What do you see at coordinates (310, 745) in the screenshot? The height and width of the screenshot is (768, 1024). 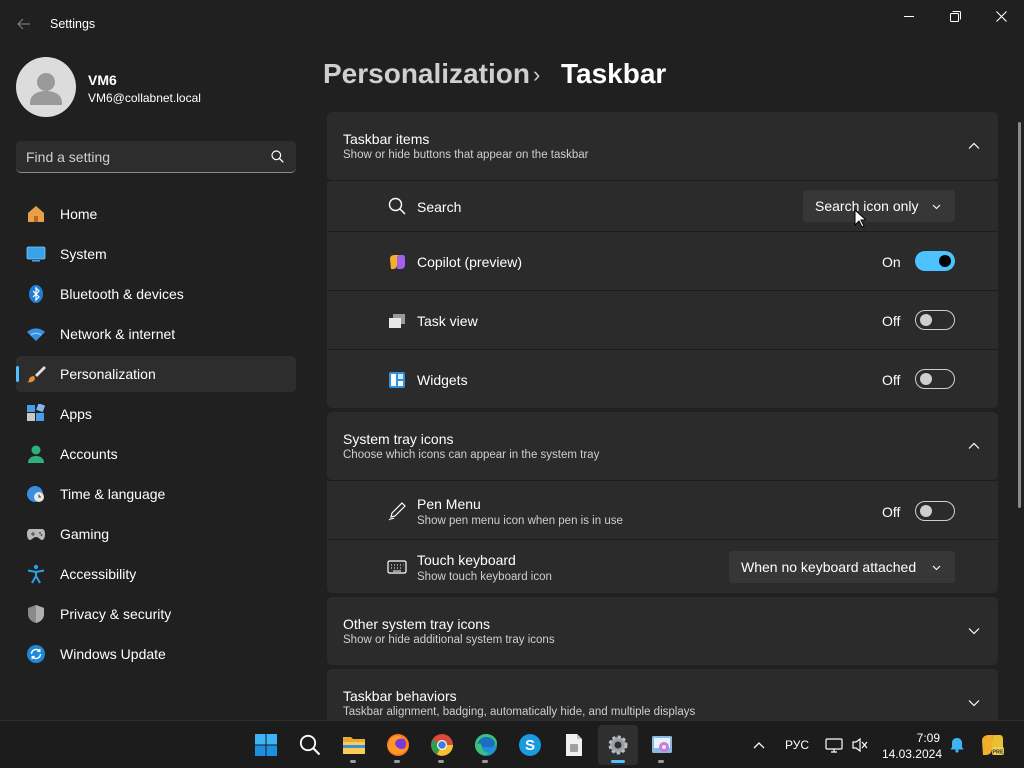 I see `taskbar-search-button` at bounding box center [310, 745].